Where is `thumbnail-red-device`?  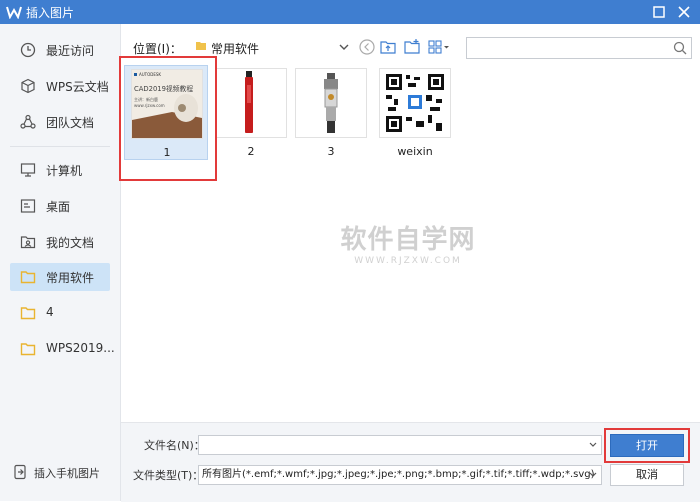
thumbnail-red-device is located at coordinates (251, 103).